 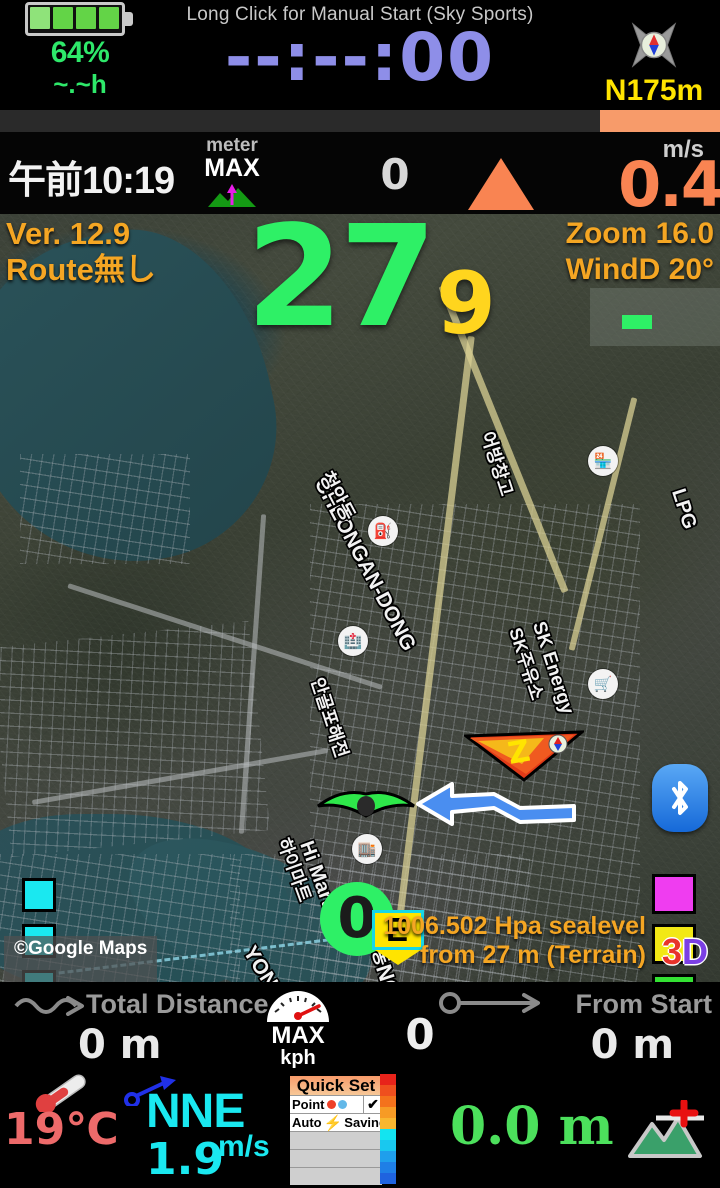 I want to click on max-altitude-value: 0, so click(x=395, y=174).